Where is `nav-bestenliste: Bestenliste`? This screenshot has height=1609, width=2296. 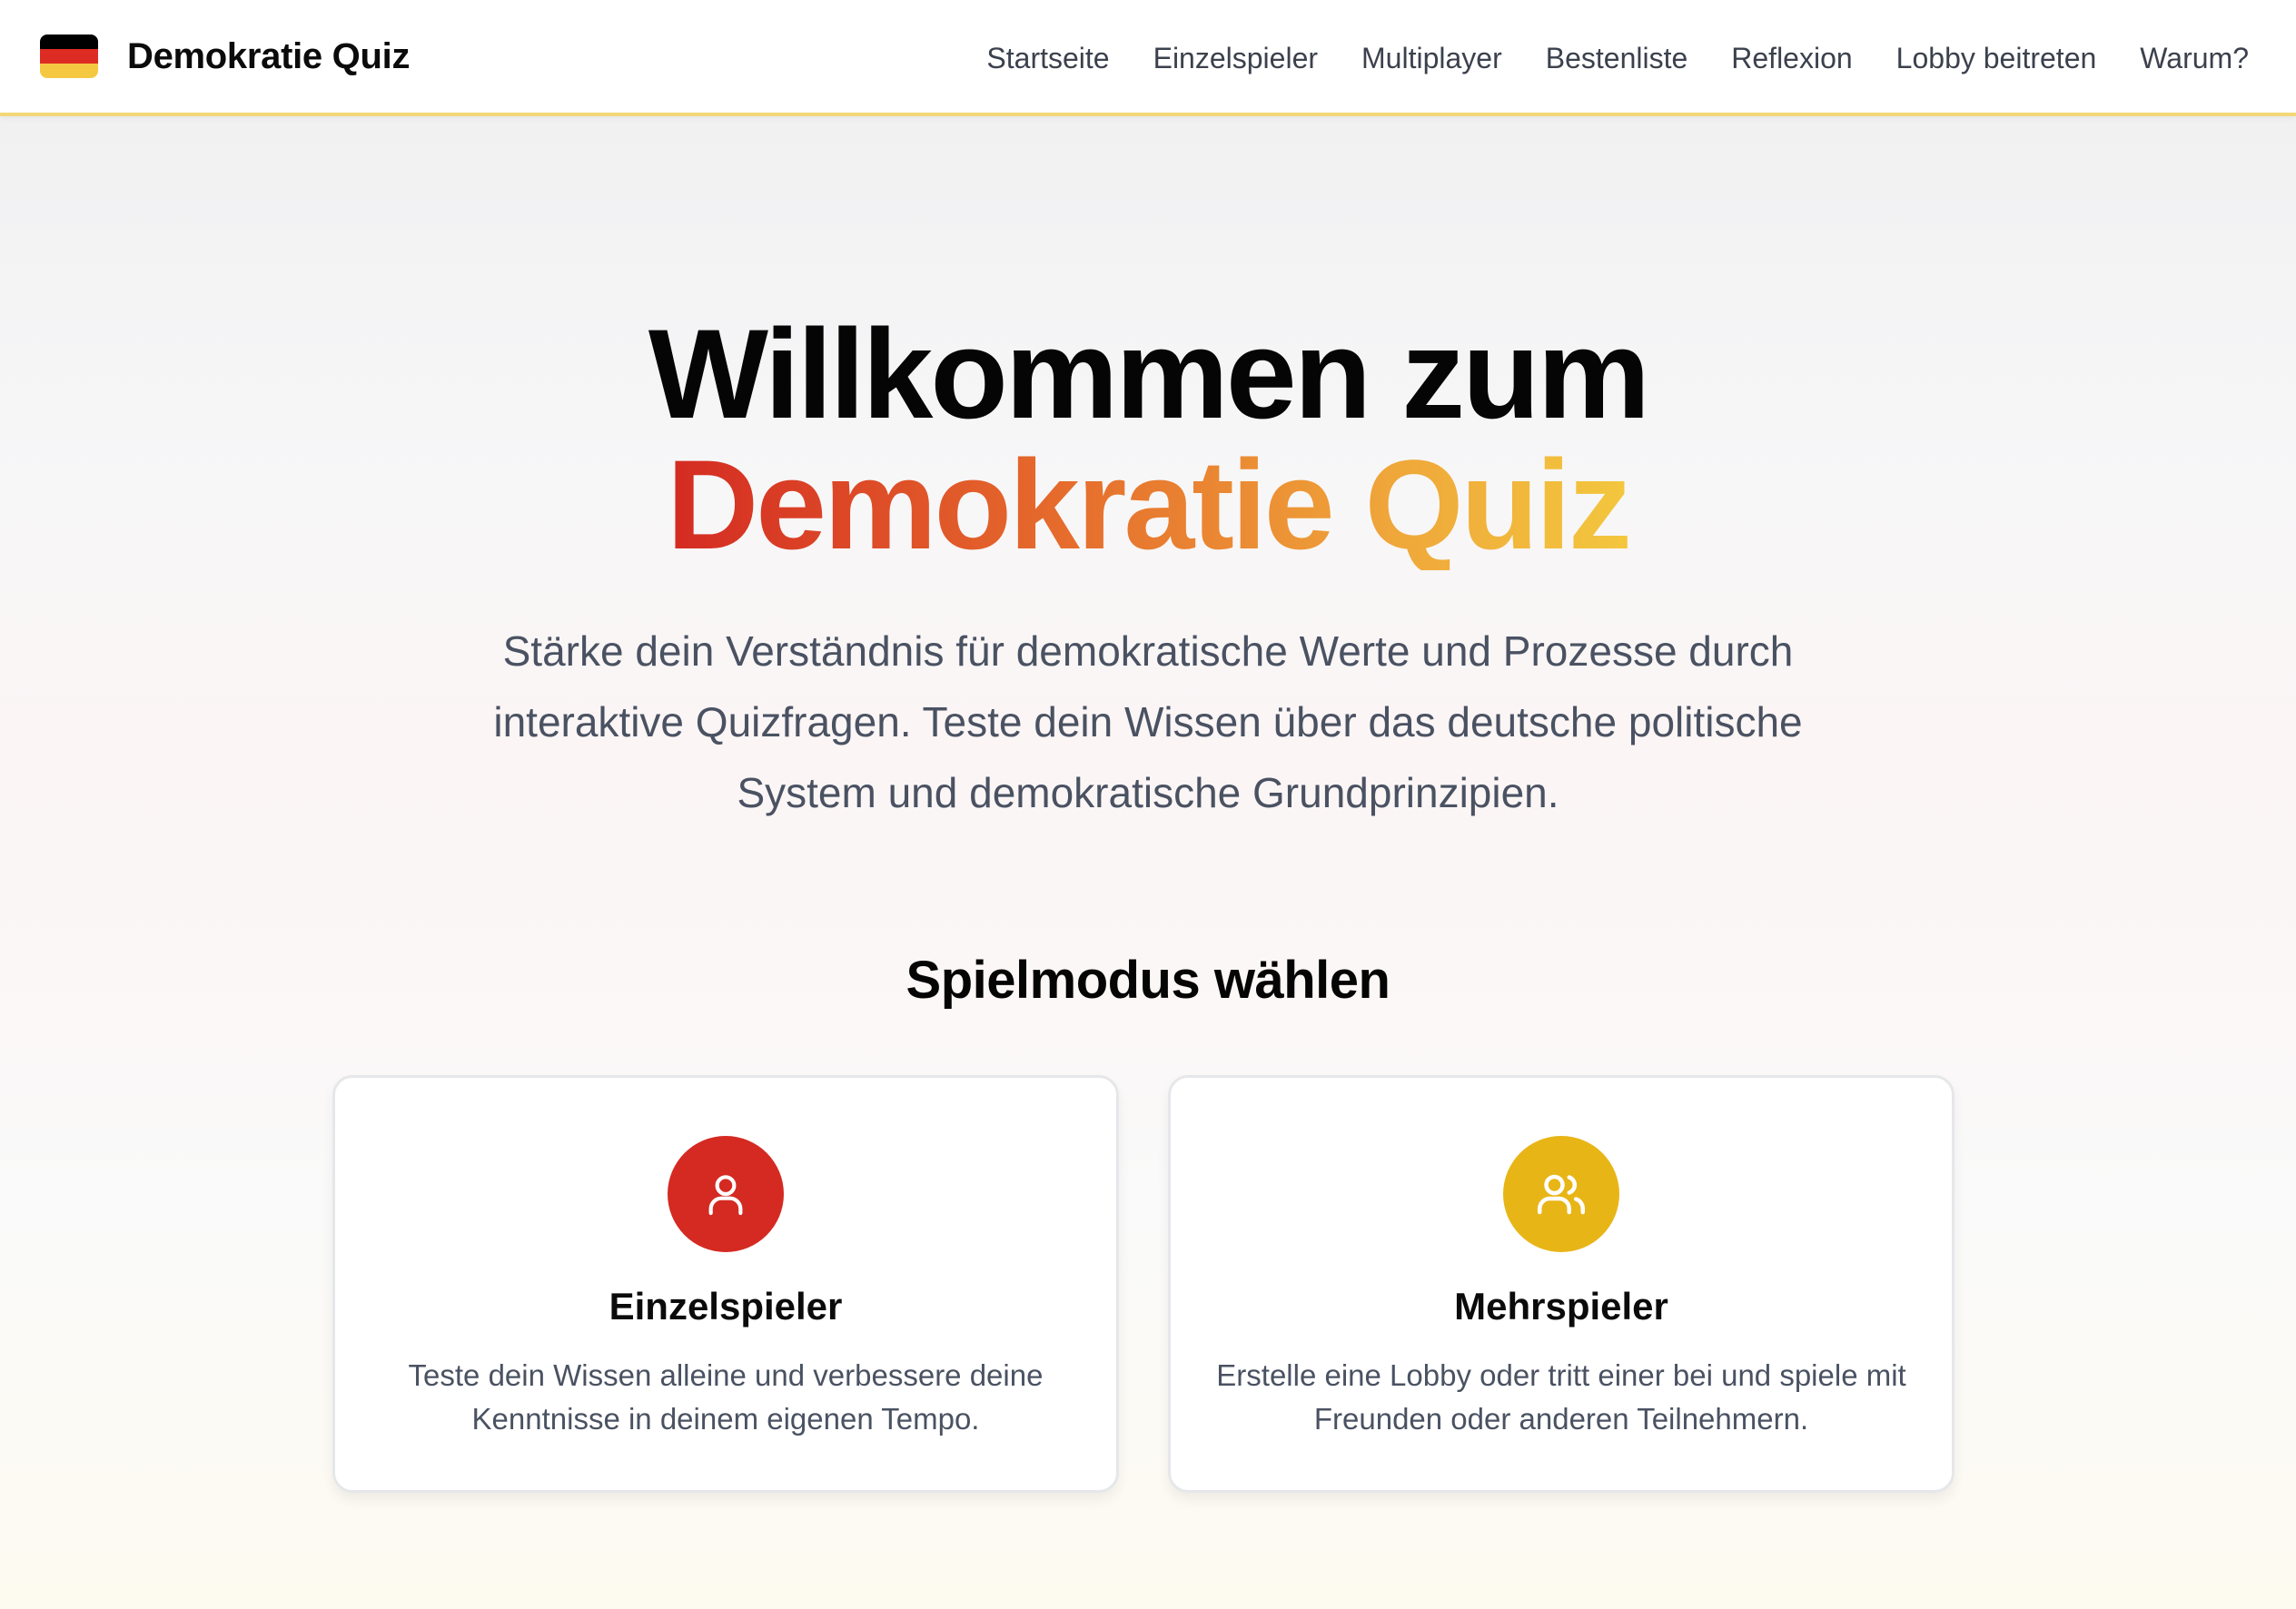
nav-bestenliste: Bestenliste is located at coordinates (1617, 58).